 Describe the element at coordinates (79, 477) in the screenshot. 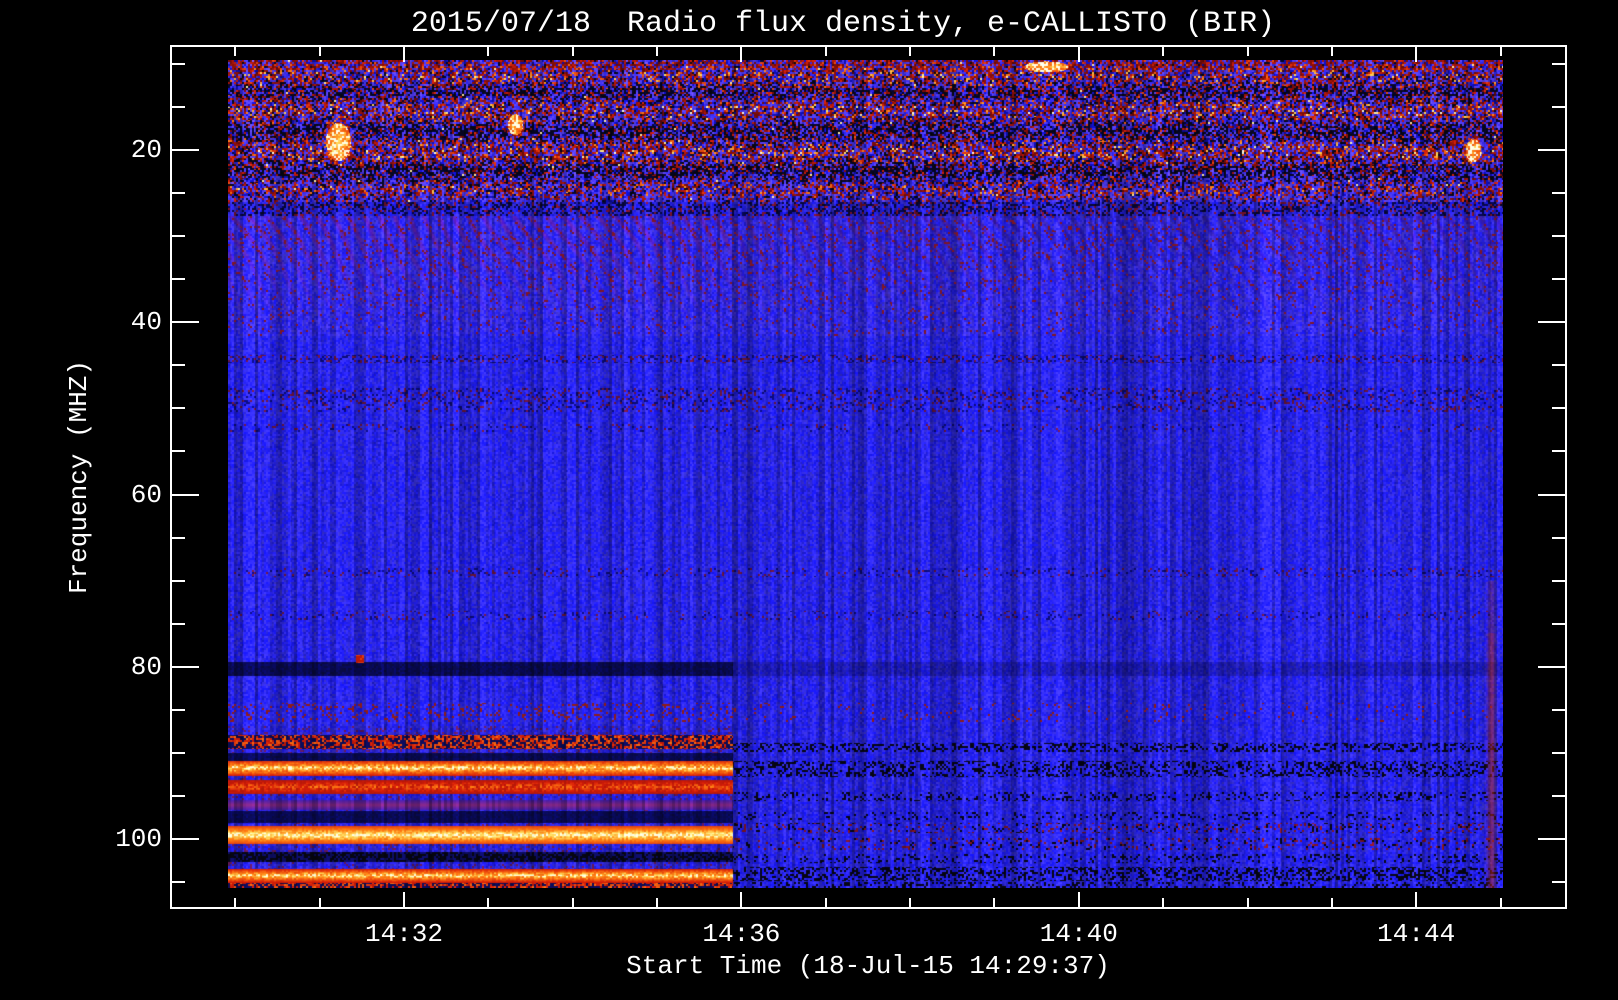

I see `y-axis-label: Frequency (MHZ)` at that location.